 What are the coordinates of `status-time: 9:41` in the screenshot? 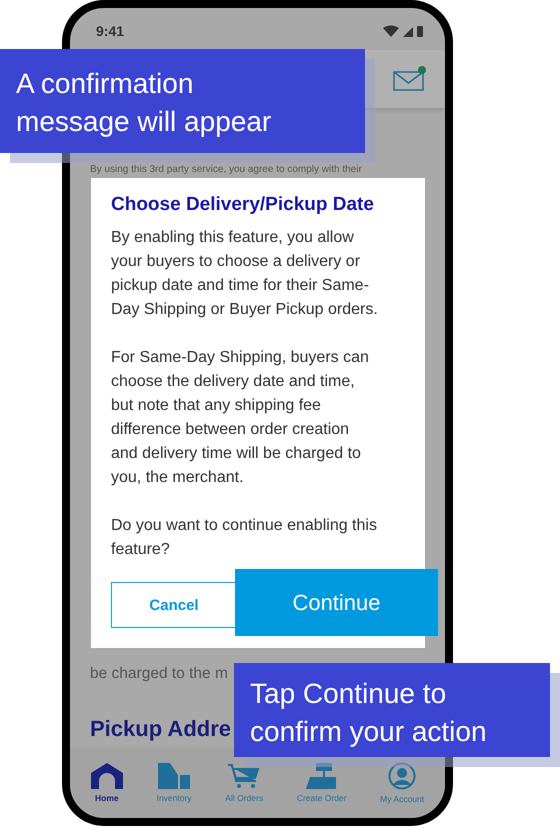 It's located at (110, 31).